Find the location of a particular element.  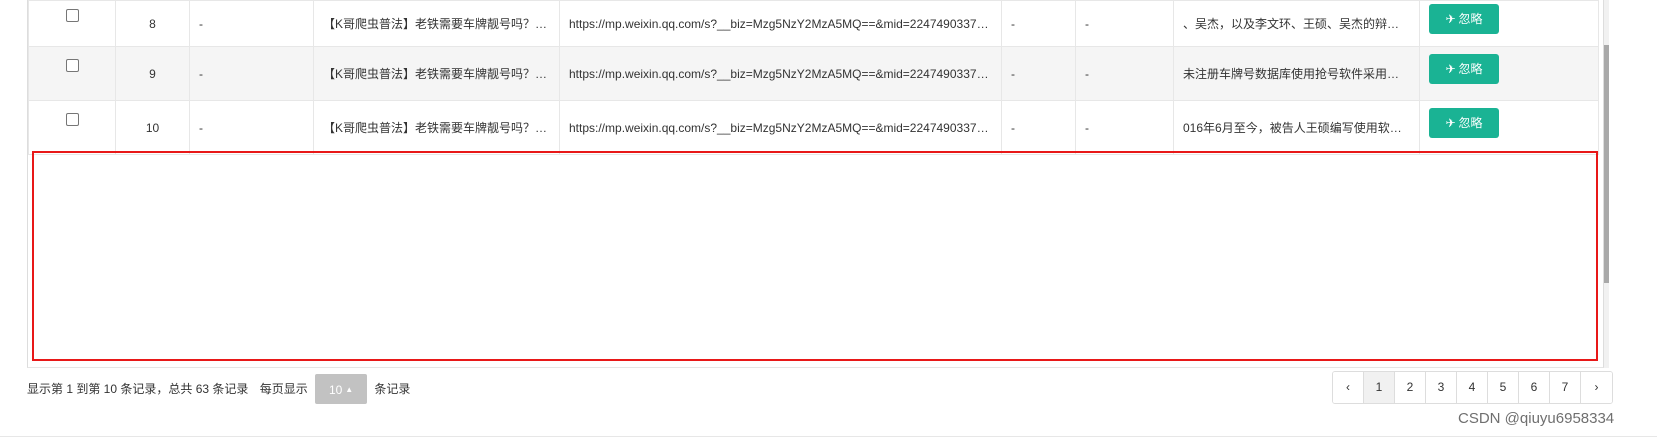

vertical-scrollbar is located at coordinates (1606, 184).